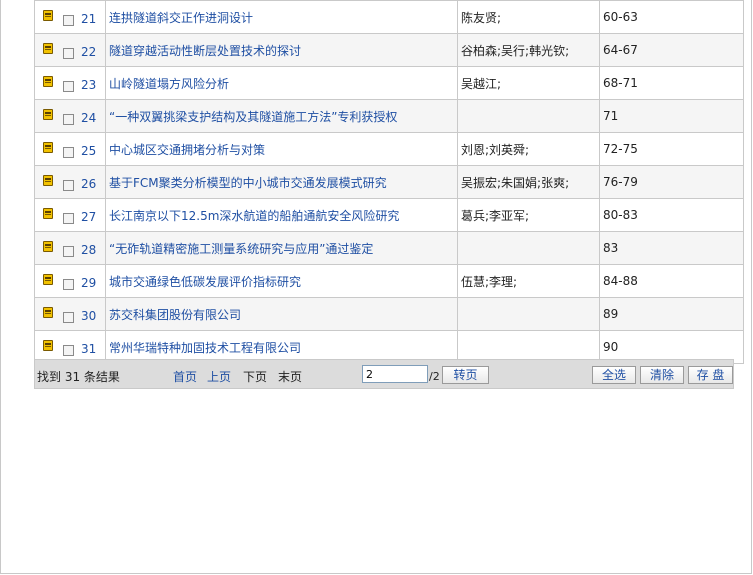 This screenshot has width=753, height=575. Describe the element at coordinates (481, 17) in the screenshot. I see `author-text: 陈友贤;` at that location.